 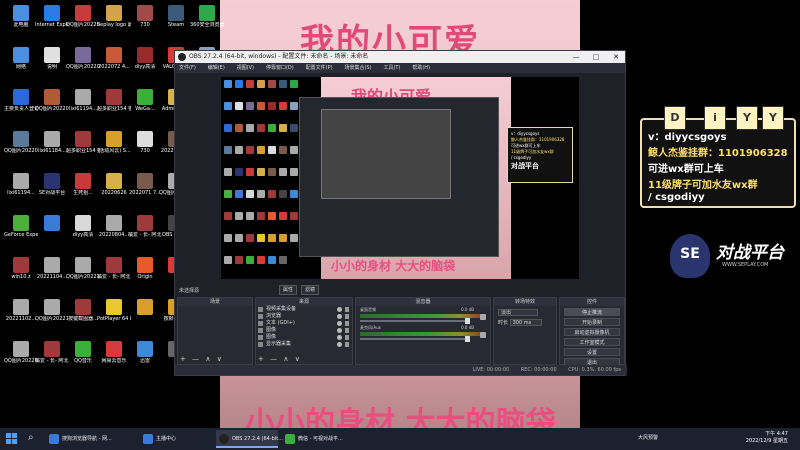 I want to click on source-item: 显示器采集, so click(x=304, y=344).